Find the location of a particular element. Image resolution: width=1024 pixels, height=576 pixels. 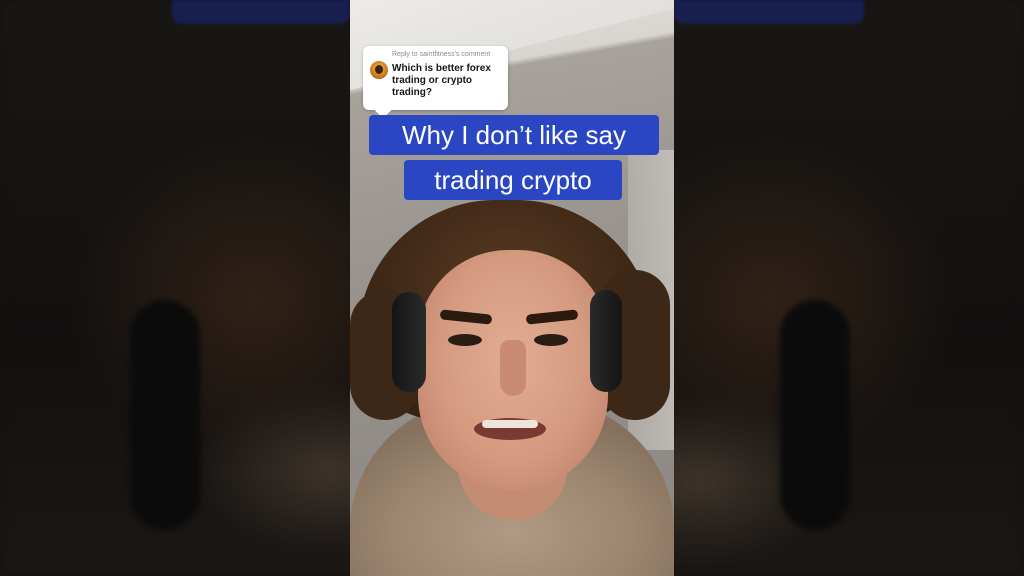

teeth is located at coordinates (510, 424).